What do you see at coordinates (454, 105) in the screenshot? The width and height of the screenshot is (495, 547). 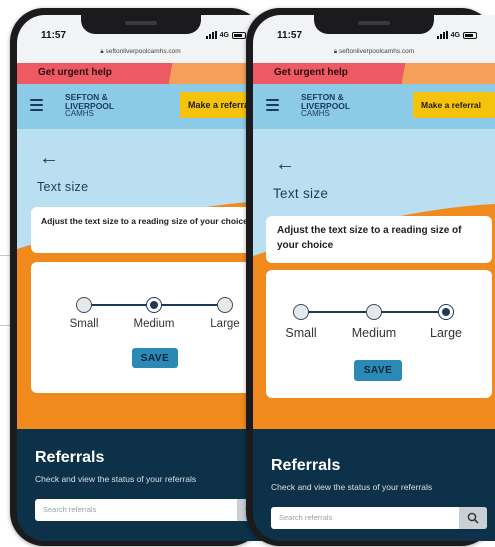 I see `make-referral-button: Make a referral` at bounding box center [454, 105].